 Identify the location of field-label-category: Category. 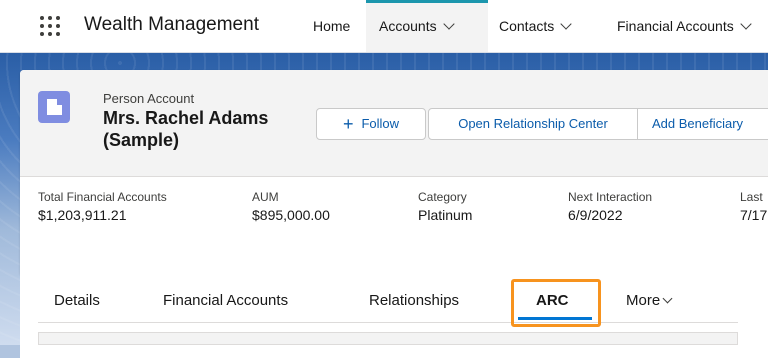
(442, 197).